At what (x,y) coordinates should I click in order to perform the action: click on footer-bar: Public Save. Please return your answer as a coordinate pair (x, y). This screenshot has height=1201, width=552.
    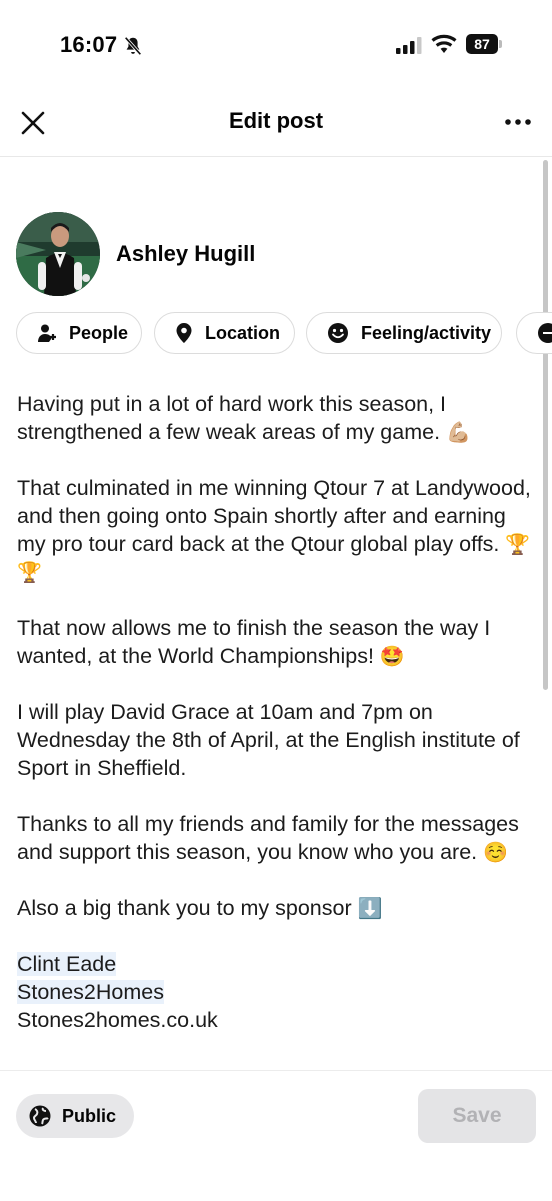
    Looking at the image, I should click on (276, 1135).